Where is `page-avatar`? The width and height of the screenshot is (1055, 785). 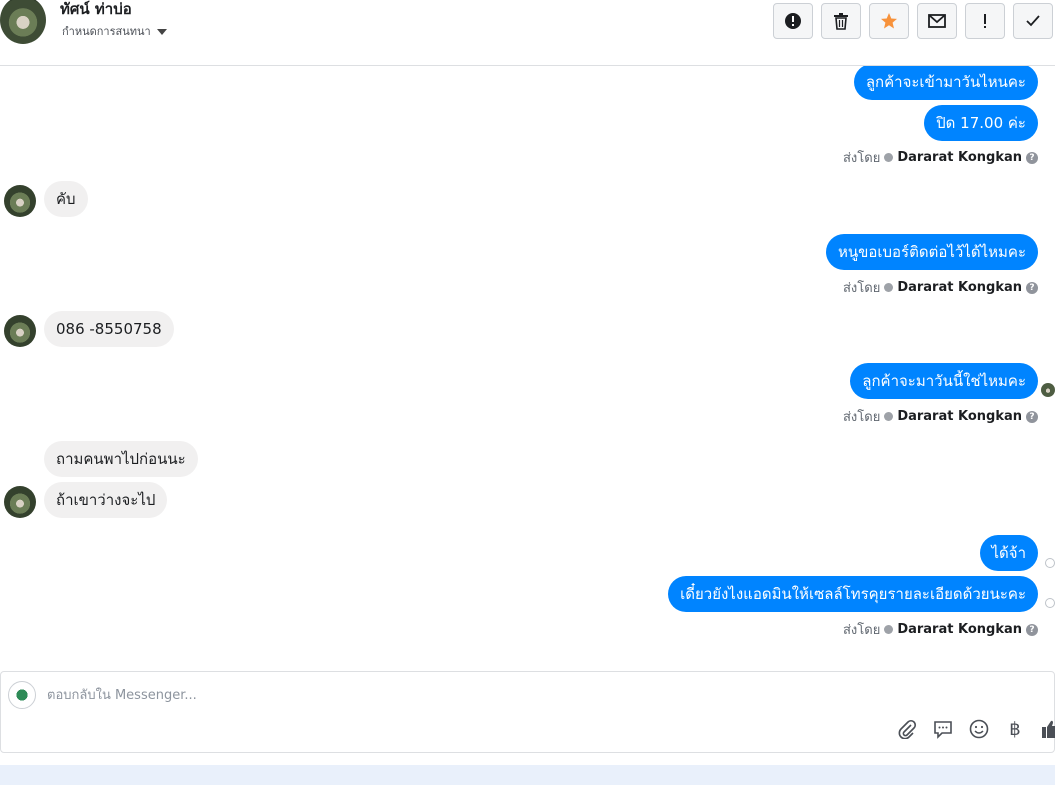 page-avatar is located at coordinates (22, 695).